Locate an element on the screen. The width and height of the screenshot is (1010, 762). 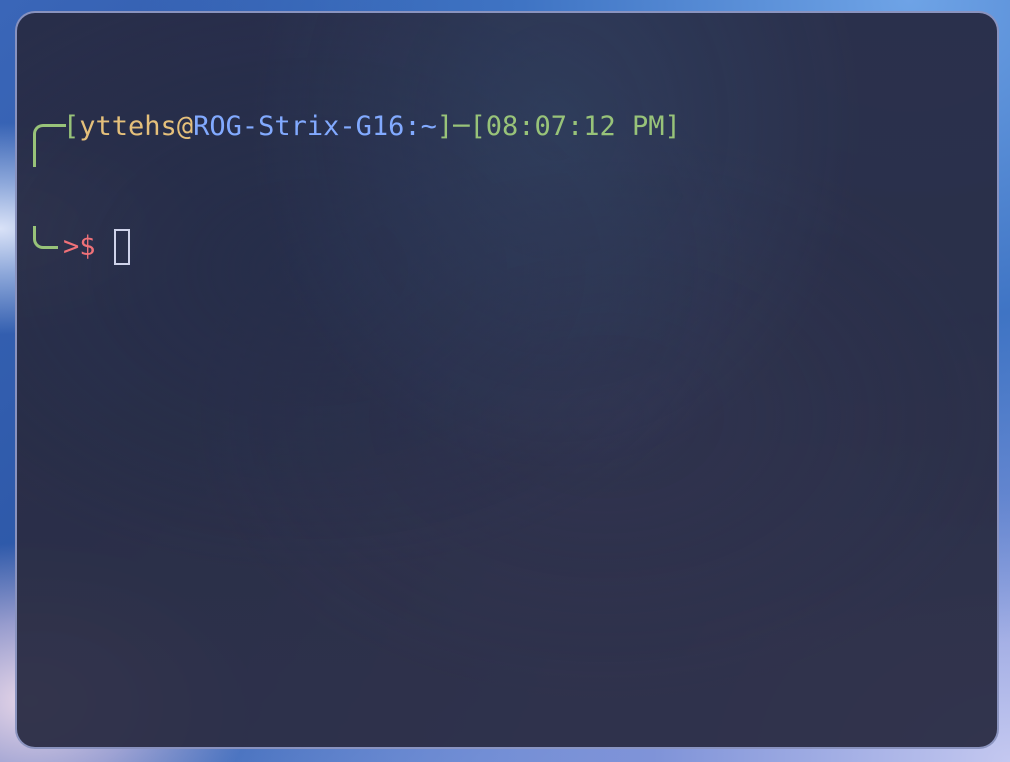
prompt-line-1: [yttehs @ ROG-Strix-G16:~] ─ [08:07:12 PM] is located at coordinates (507, 137).